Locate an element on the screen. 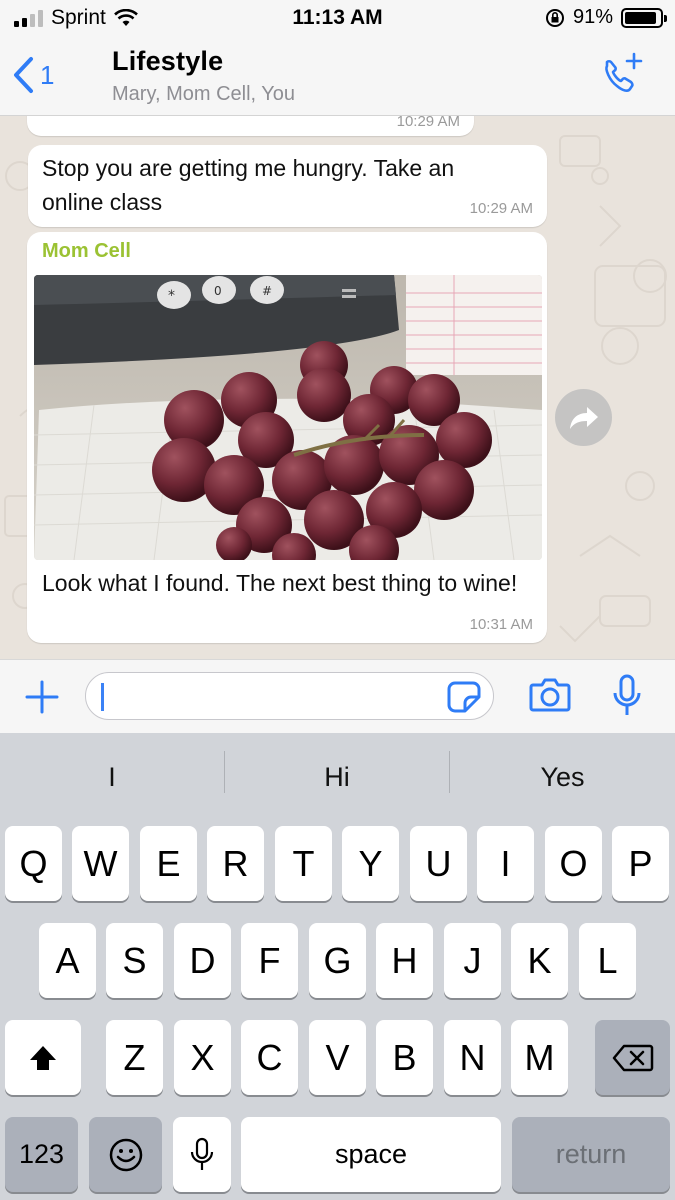 This screenshot has height=1200, width=675. voice-message-button is located at coordinates (627, 698).